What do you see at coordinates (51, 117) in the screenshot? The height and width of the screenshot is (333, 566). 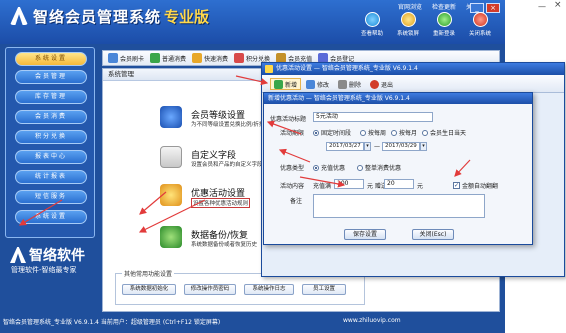 I see `sidebar-item-member-consumption: 会员消费` at bounding box center [51, 117].